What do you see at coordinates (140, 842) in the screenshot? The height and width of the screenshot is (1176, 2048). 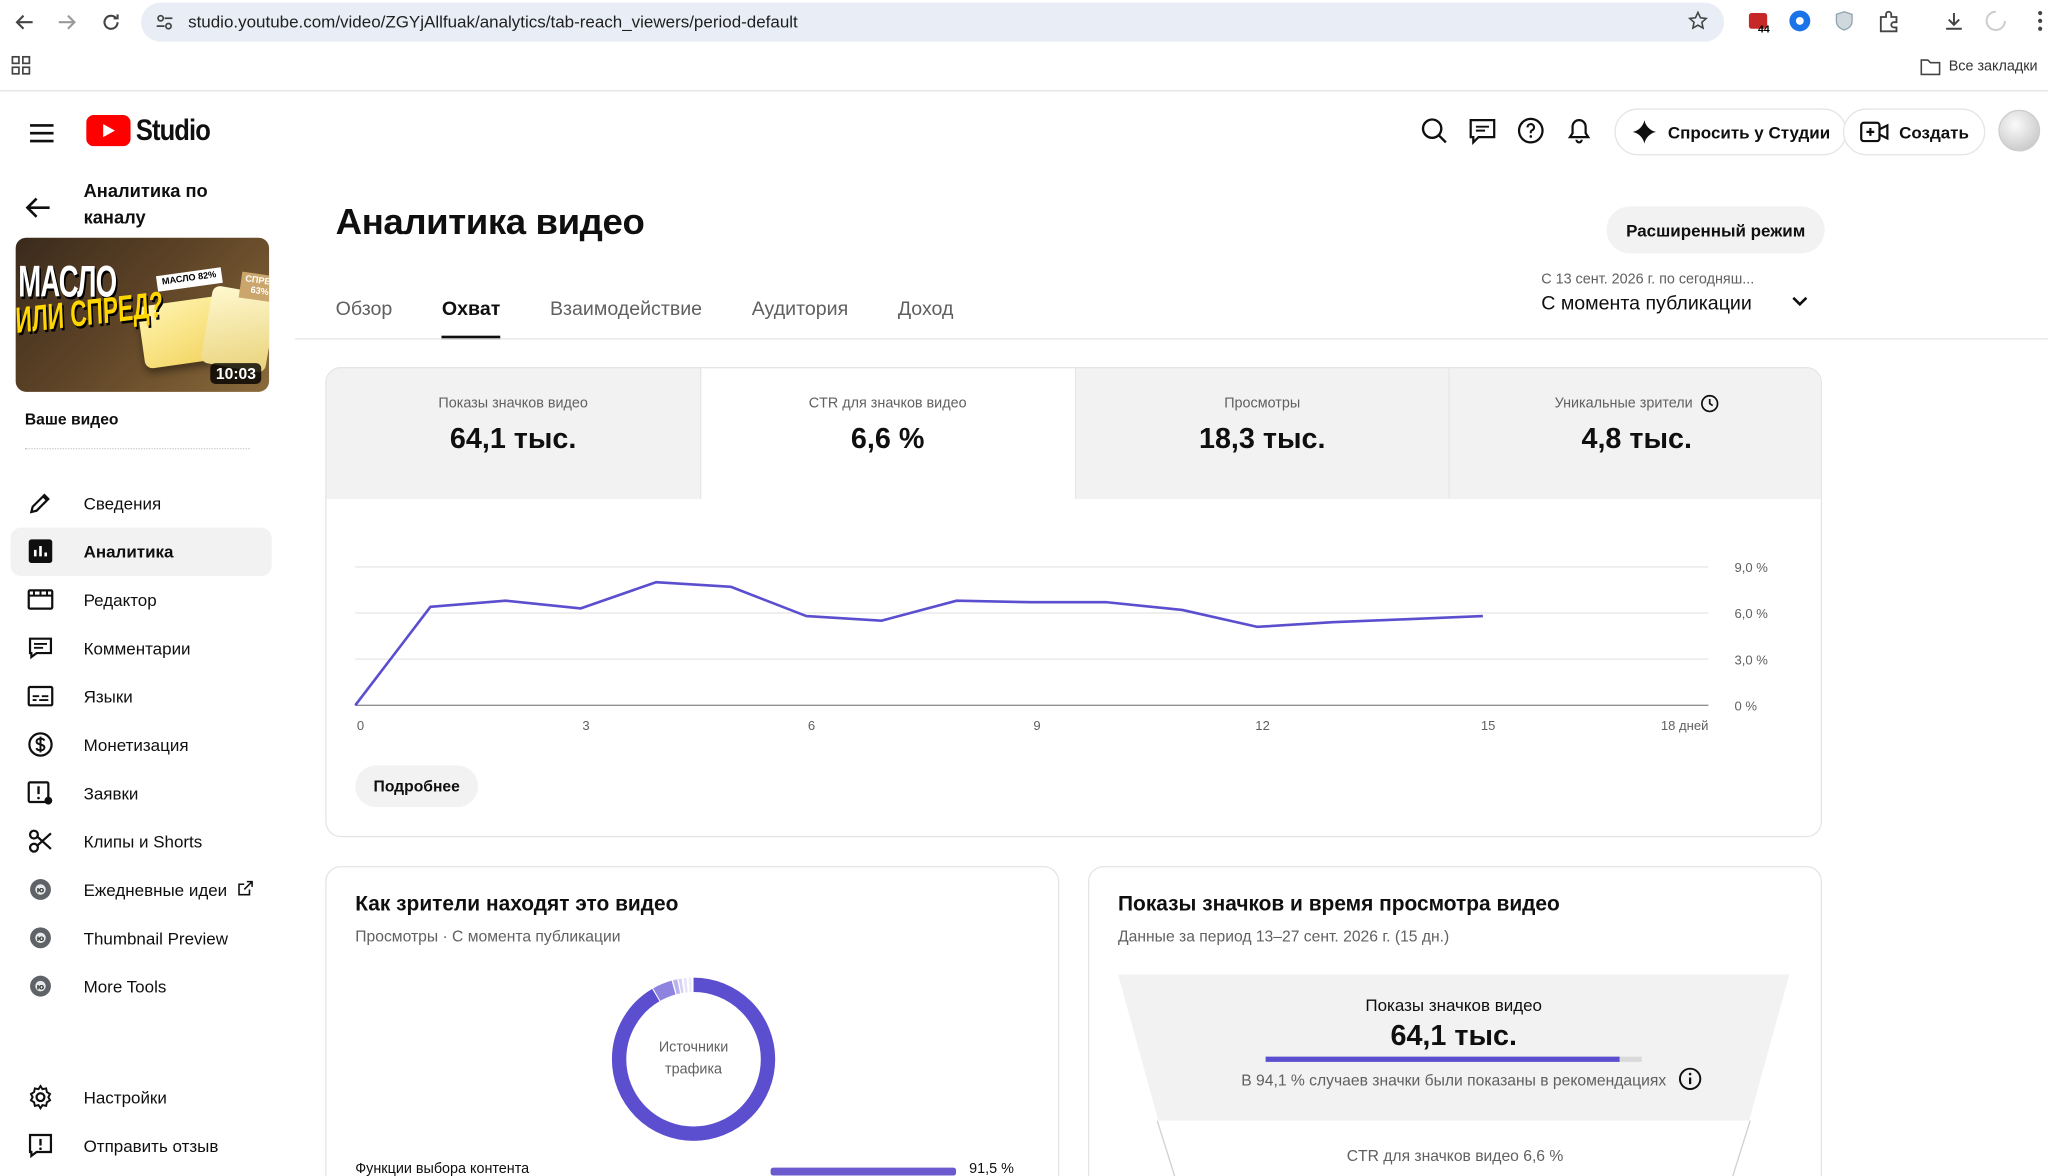 I see `sidebar-item-clips-shorts: Клипы и Shorts` at bounding box center [140, 842].